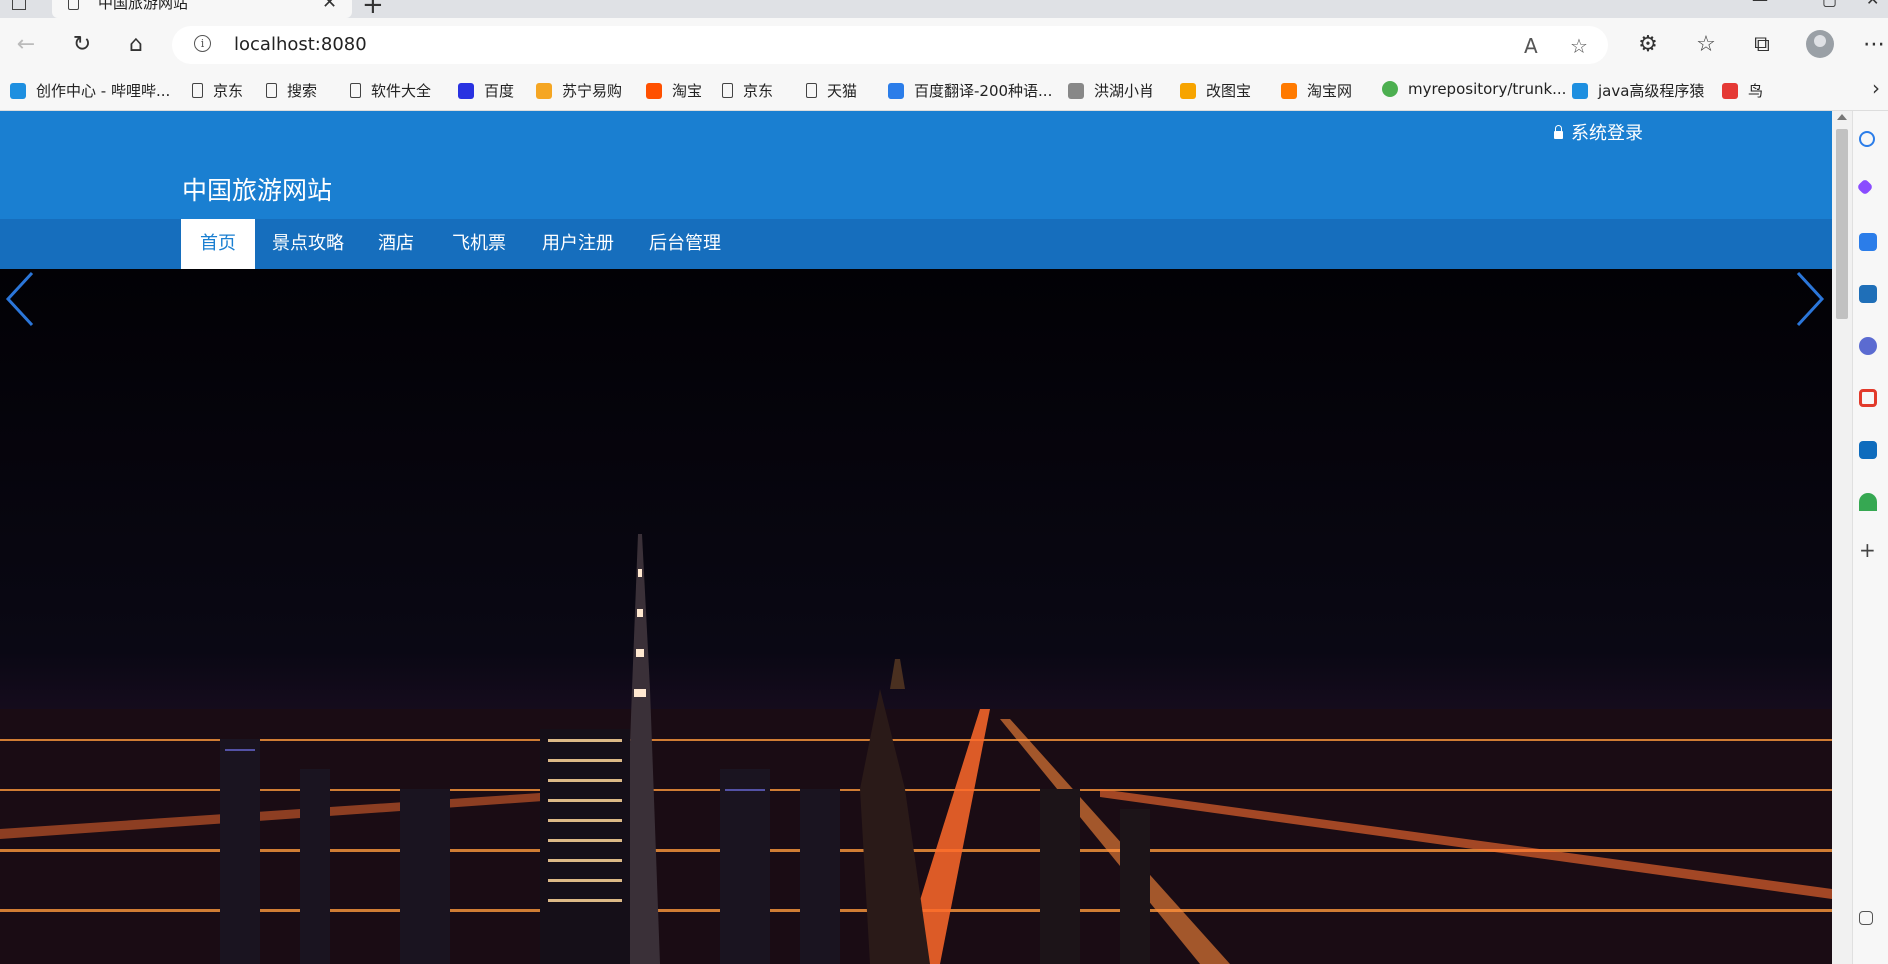 Image resolution: width=1888 pixels, height=964 pixels. I want to click on add-icon: +, so click(1868, 550).